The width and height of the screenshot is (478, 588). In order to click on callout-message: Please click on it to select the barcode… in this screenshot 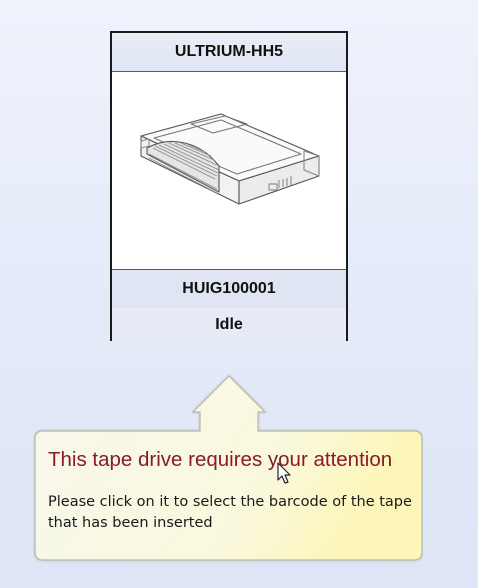, I will do `click(230, 512)`.